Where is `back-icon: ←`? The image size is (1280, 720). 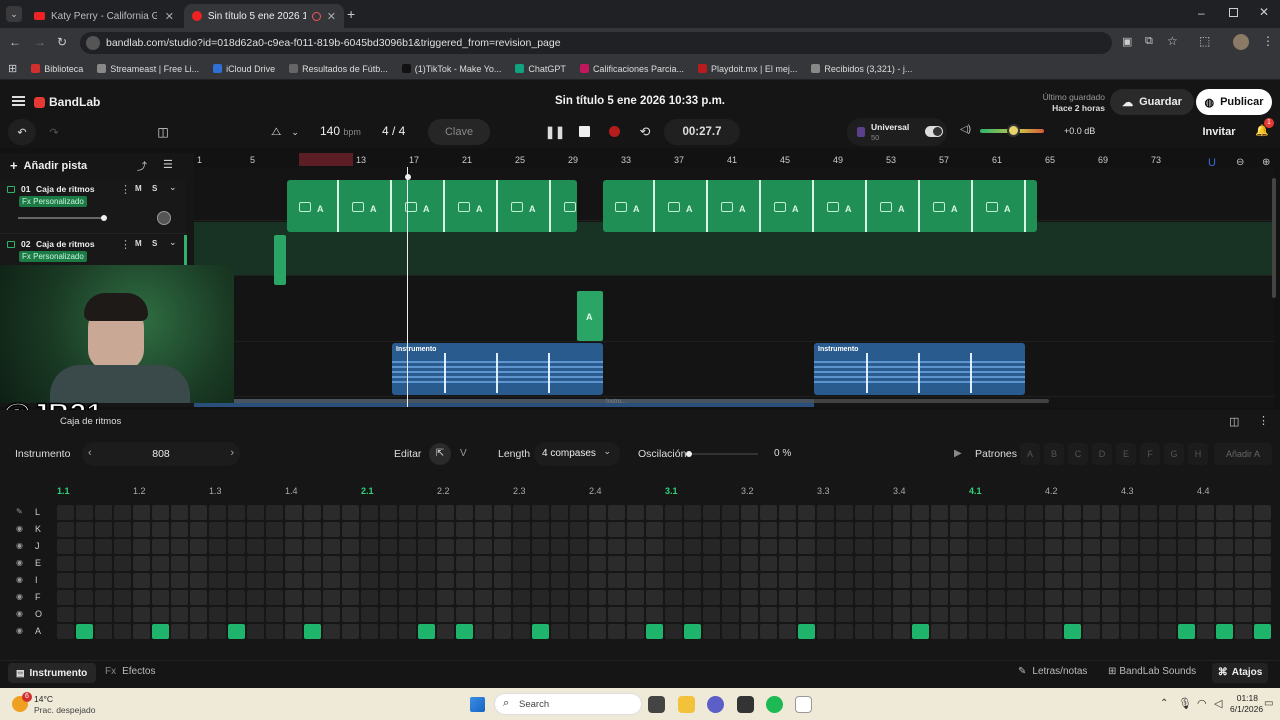 back-icon: ← is located at coordinates (15, 42).